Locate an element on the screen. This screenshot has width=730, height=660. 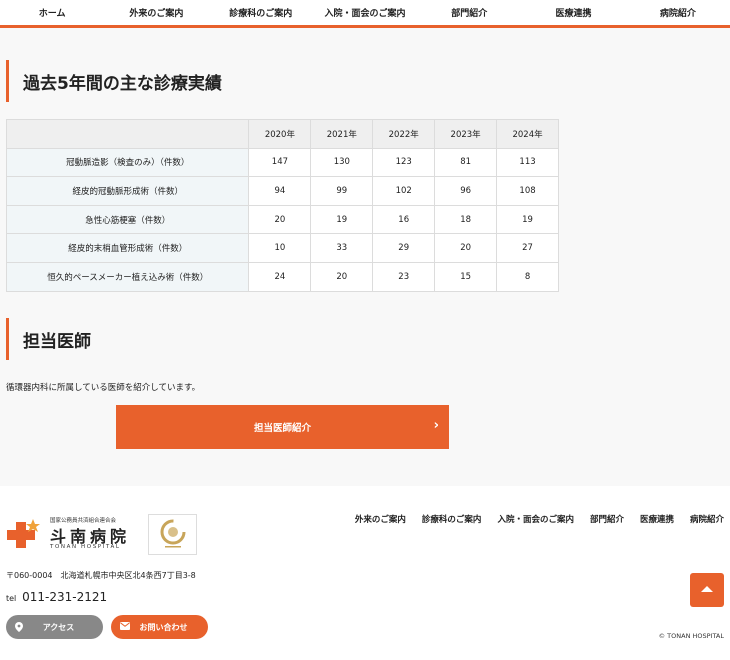
table-header-row: 2020年 2021年 2022年 2023年 2024年 is located at coordinates (282, 134).